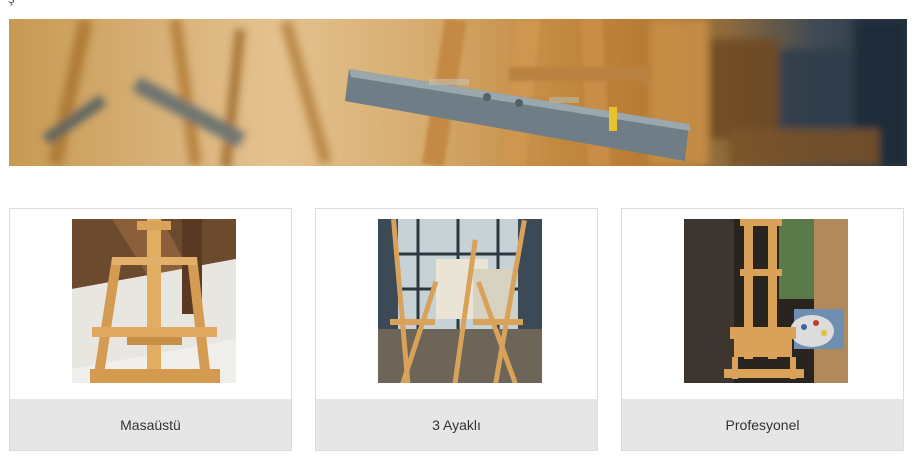 Image resolution: width=914 pixels, height=468 pixels. Describe the element at coordinates (460, 303) in the screenshot. I see `tripod-easel-photo` at that location.